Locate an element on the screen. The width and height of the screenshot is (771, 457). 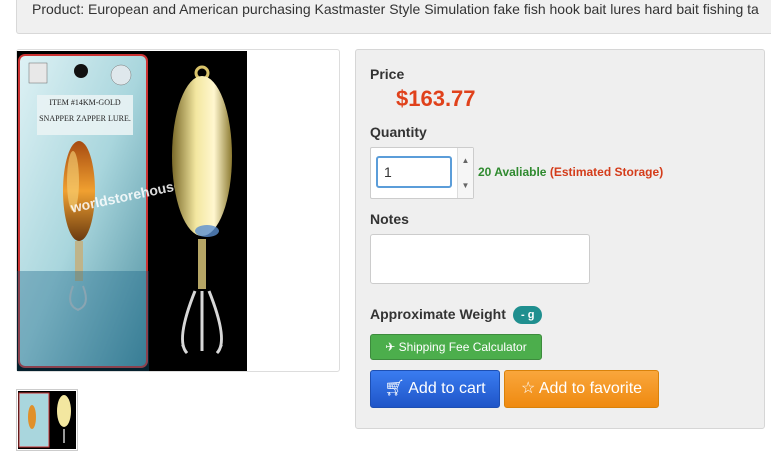
add-to-cart-button: 🛒︎ Add to cart is located at coordinates (435, 389).